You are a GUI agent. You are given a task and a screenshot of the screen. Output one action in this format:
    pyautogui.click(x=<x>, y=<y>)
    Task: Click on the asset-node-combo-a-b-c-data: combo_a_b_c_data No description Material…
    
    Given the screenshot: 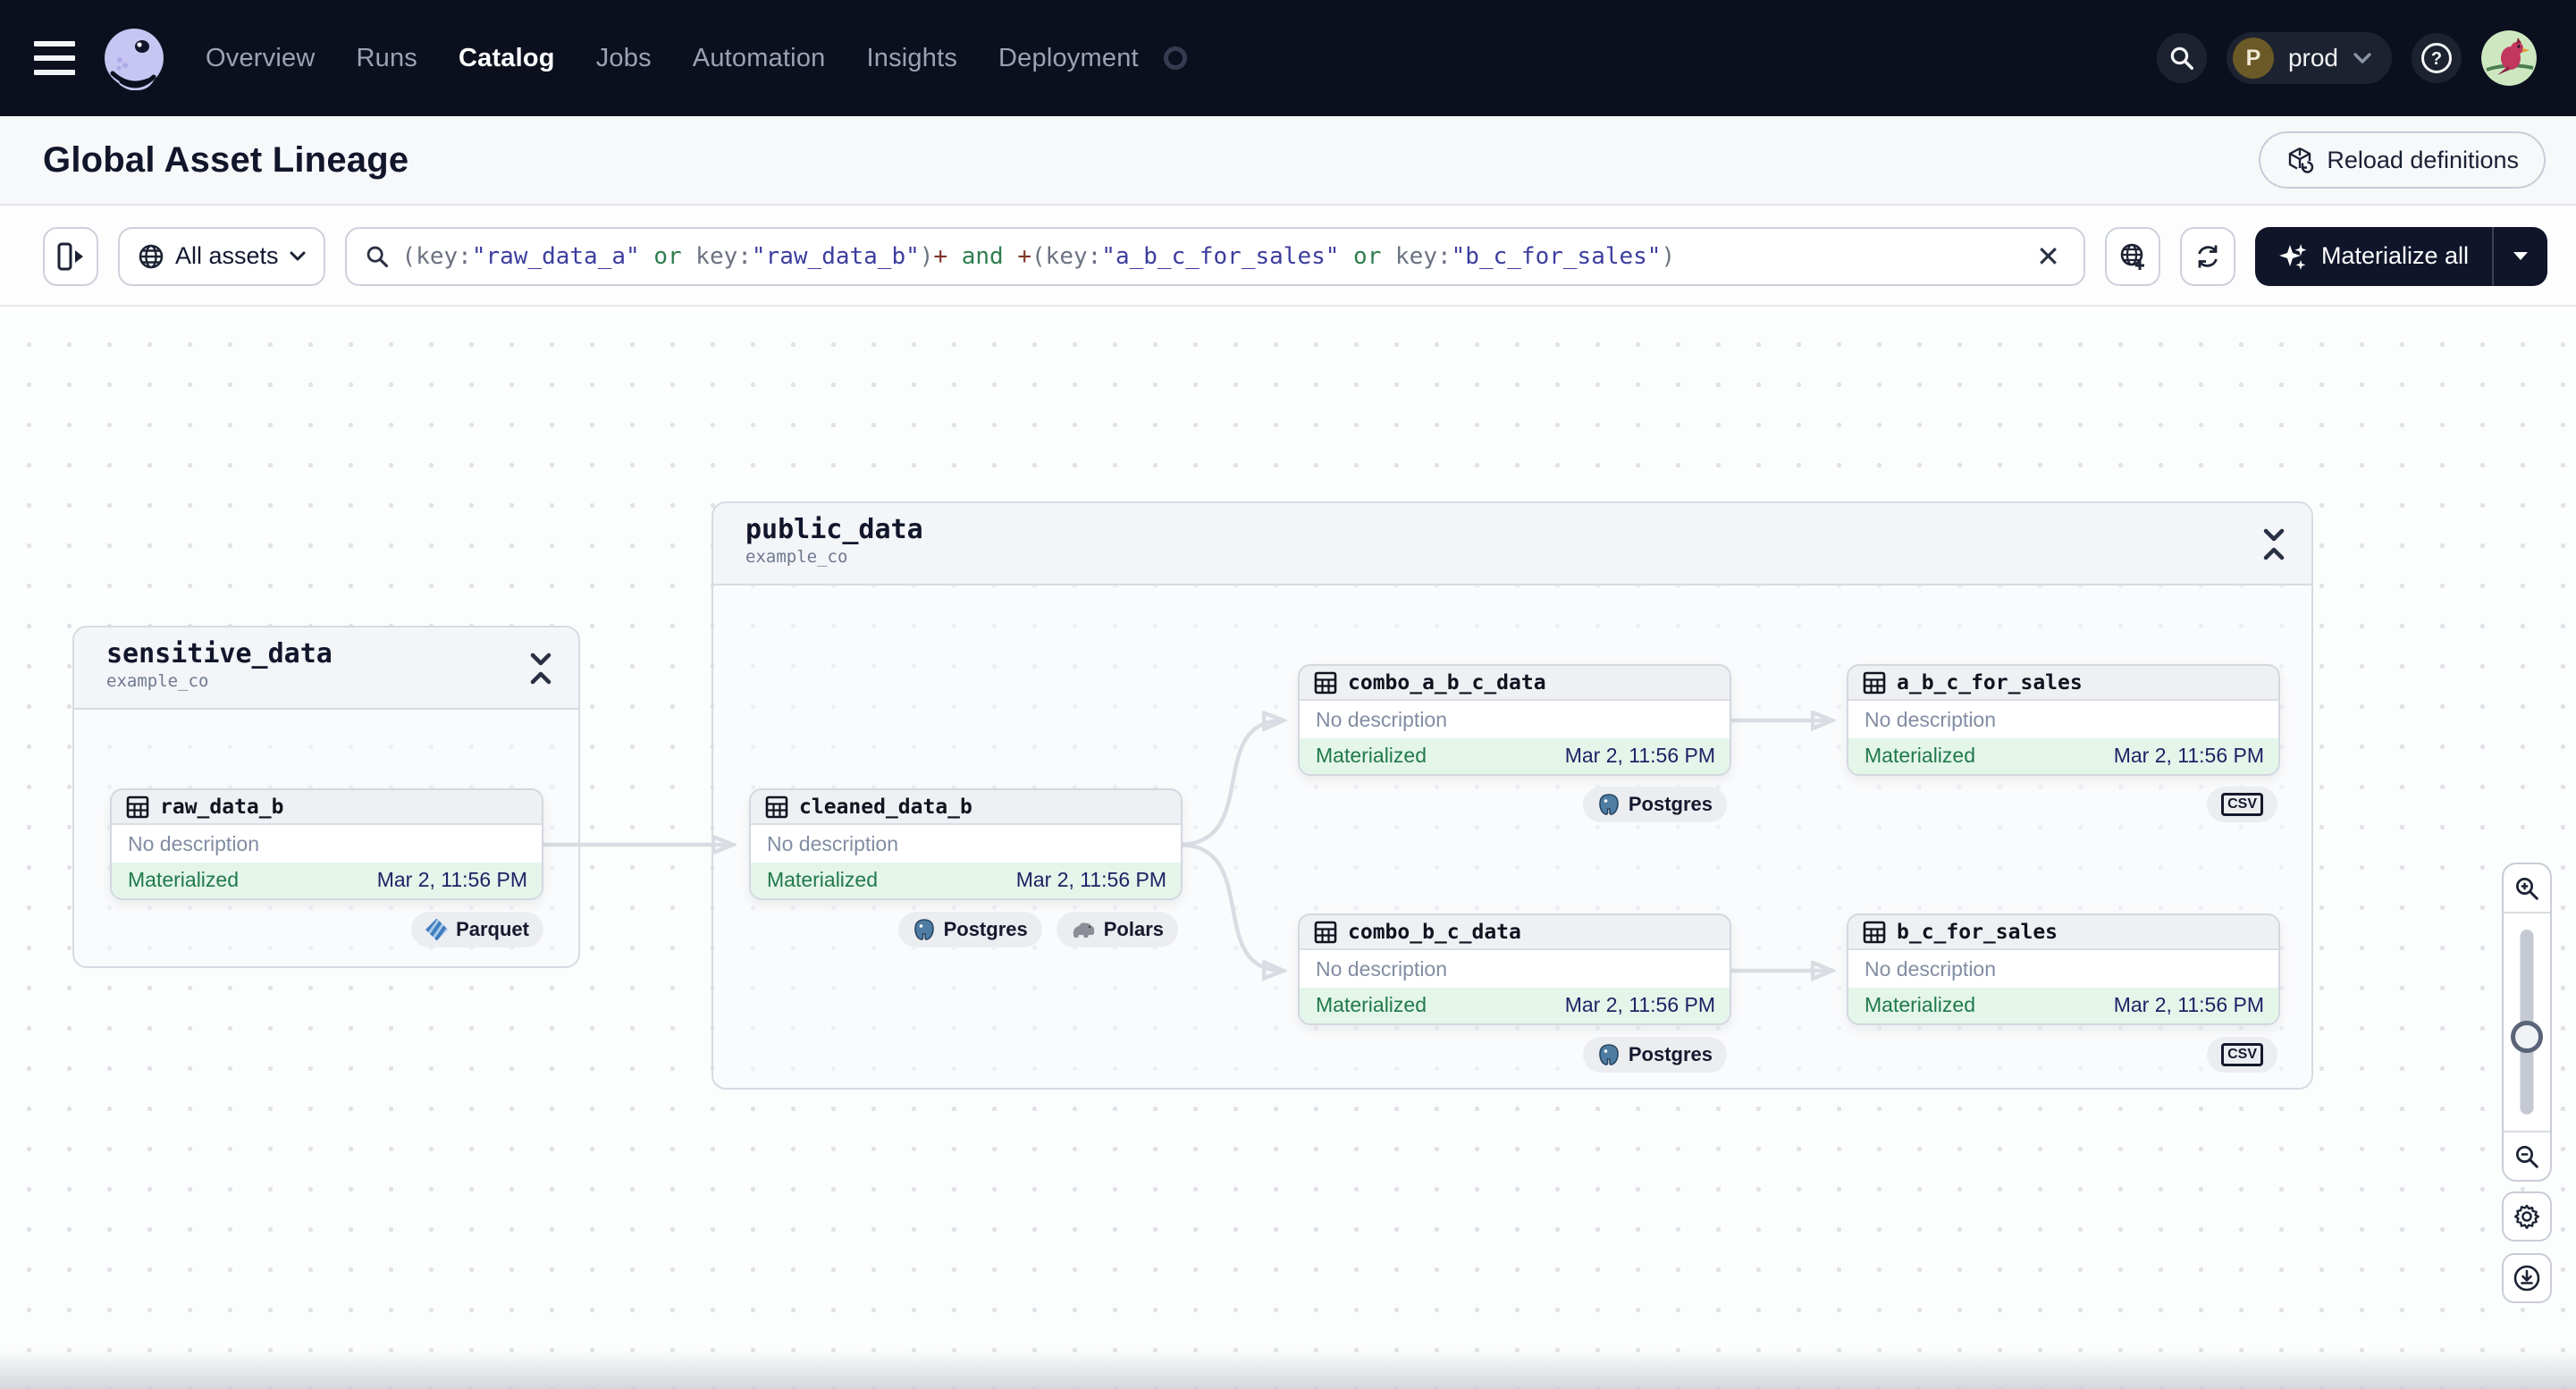 What is the action you would take?
    pyautogui.click(x=1515, y=720)
    